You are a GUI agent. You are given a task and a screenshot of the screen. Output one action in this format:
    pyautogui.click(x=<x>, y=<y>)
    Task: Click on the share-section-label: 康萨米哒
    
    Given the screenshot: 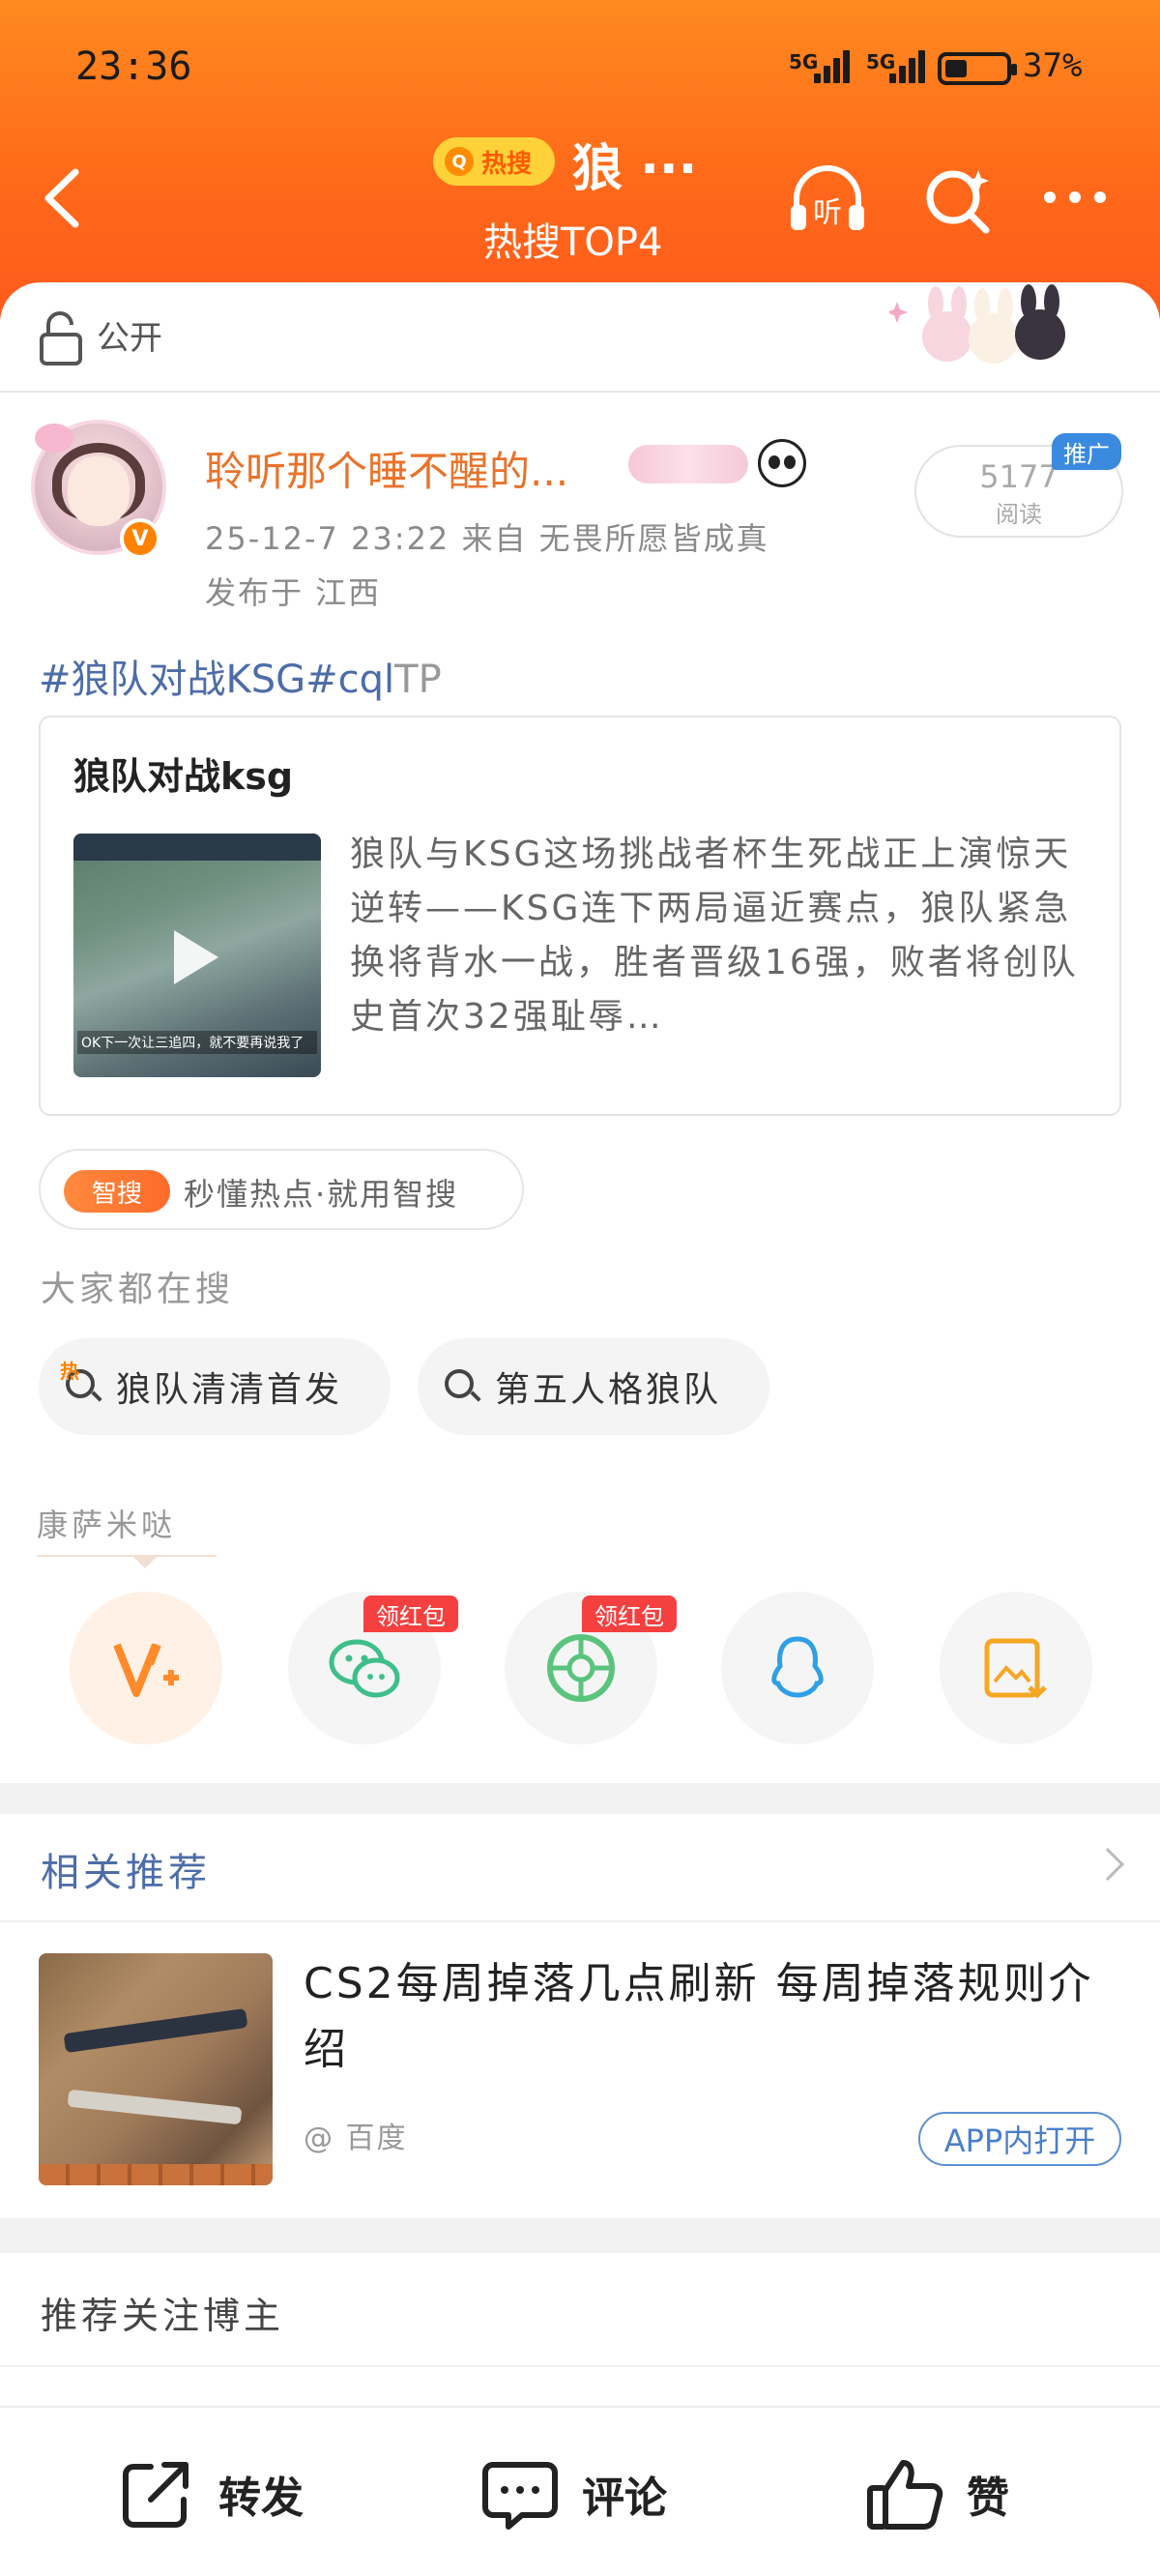 What is the action you would take?
    pyautogui.click(x=107, y=1525)
    